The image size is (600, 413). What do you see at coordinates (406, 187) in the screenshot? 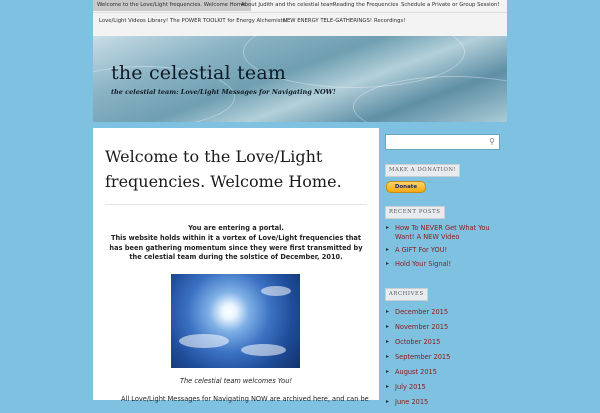
I see `donate-button: Donate` at bounding box center [406, 187].